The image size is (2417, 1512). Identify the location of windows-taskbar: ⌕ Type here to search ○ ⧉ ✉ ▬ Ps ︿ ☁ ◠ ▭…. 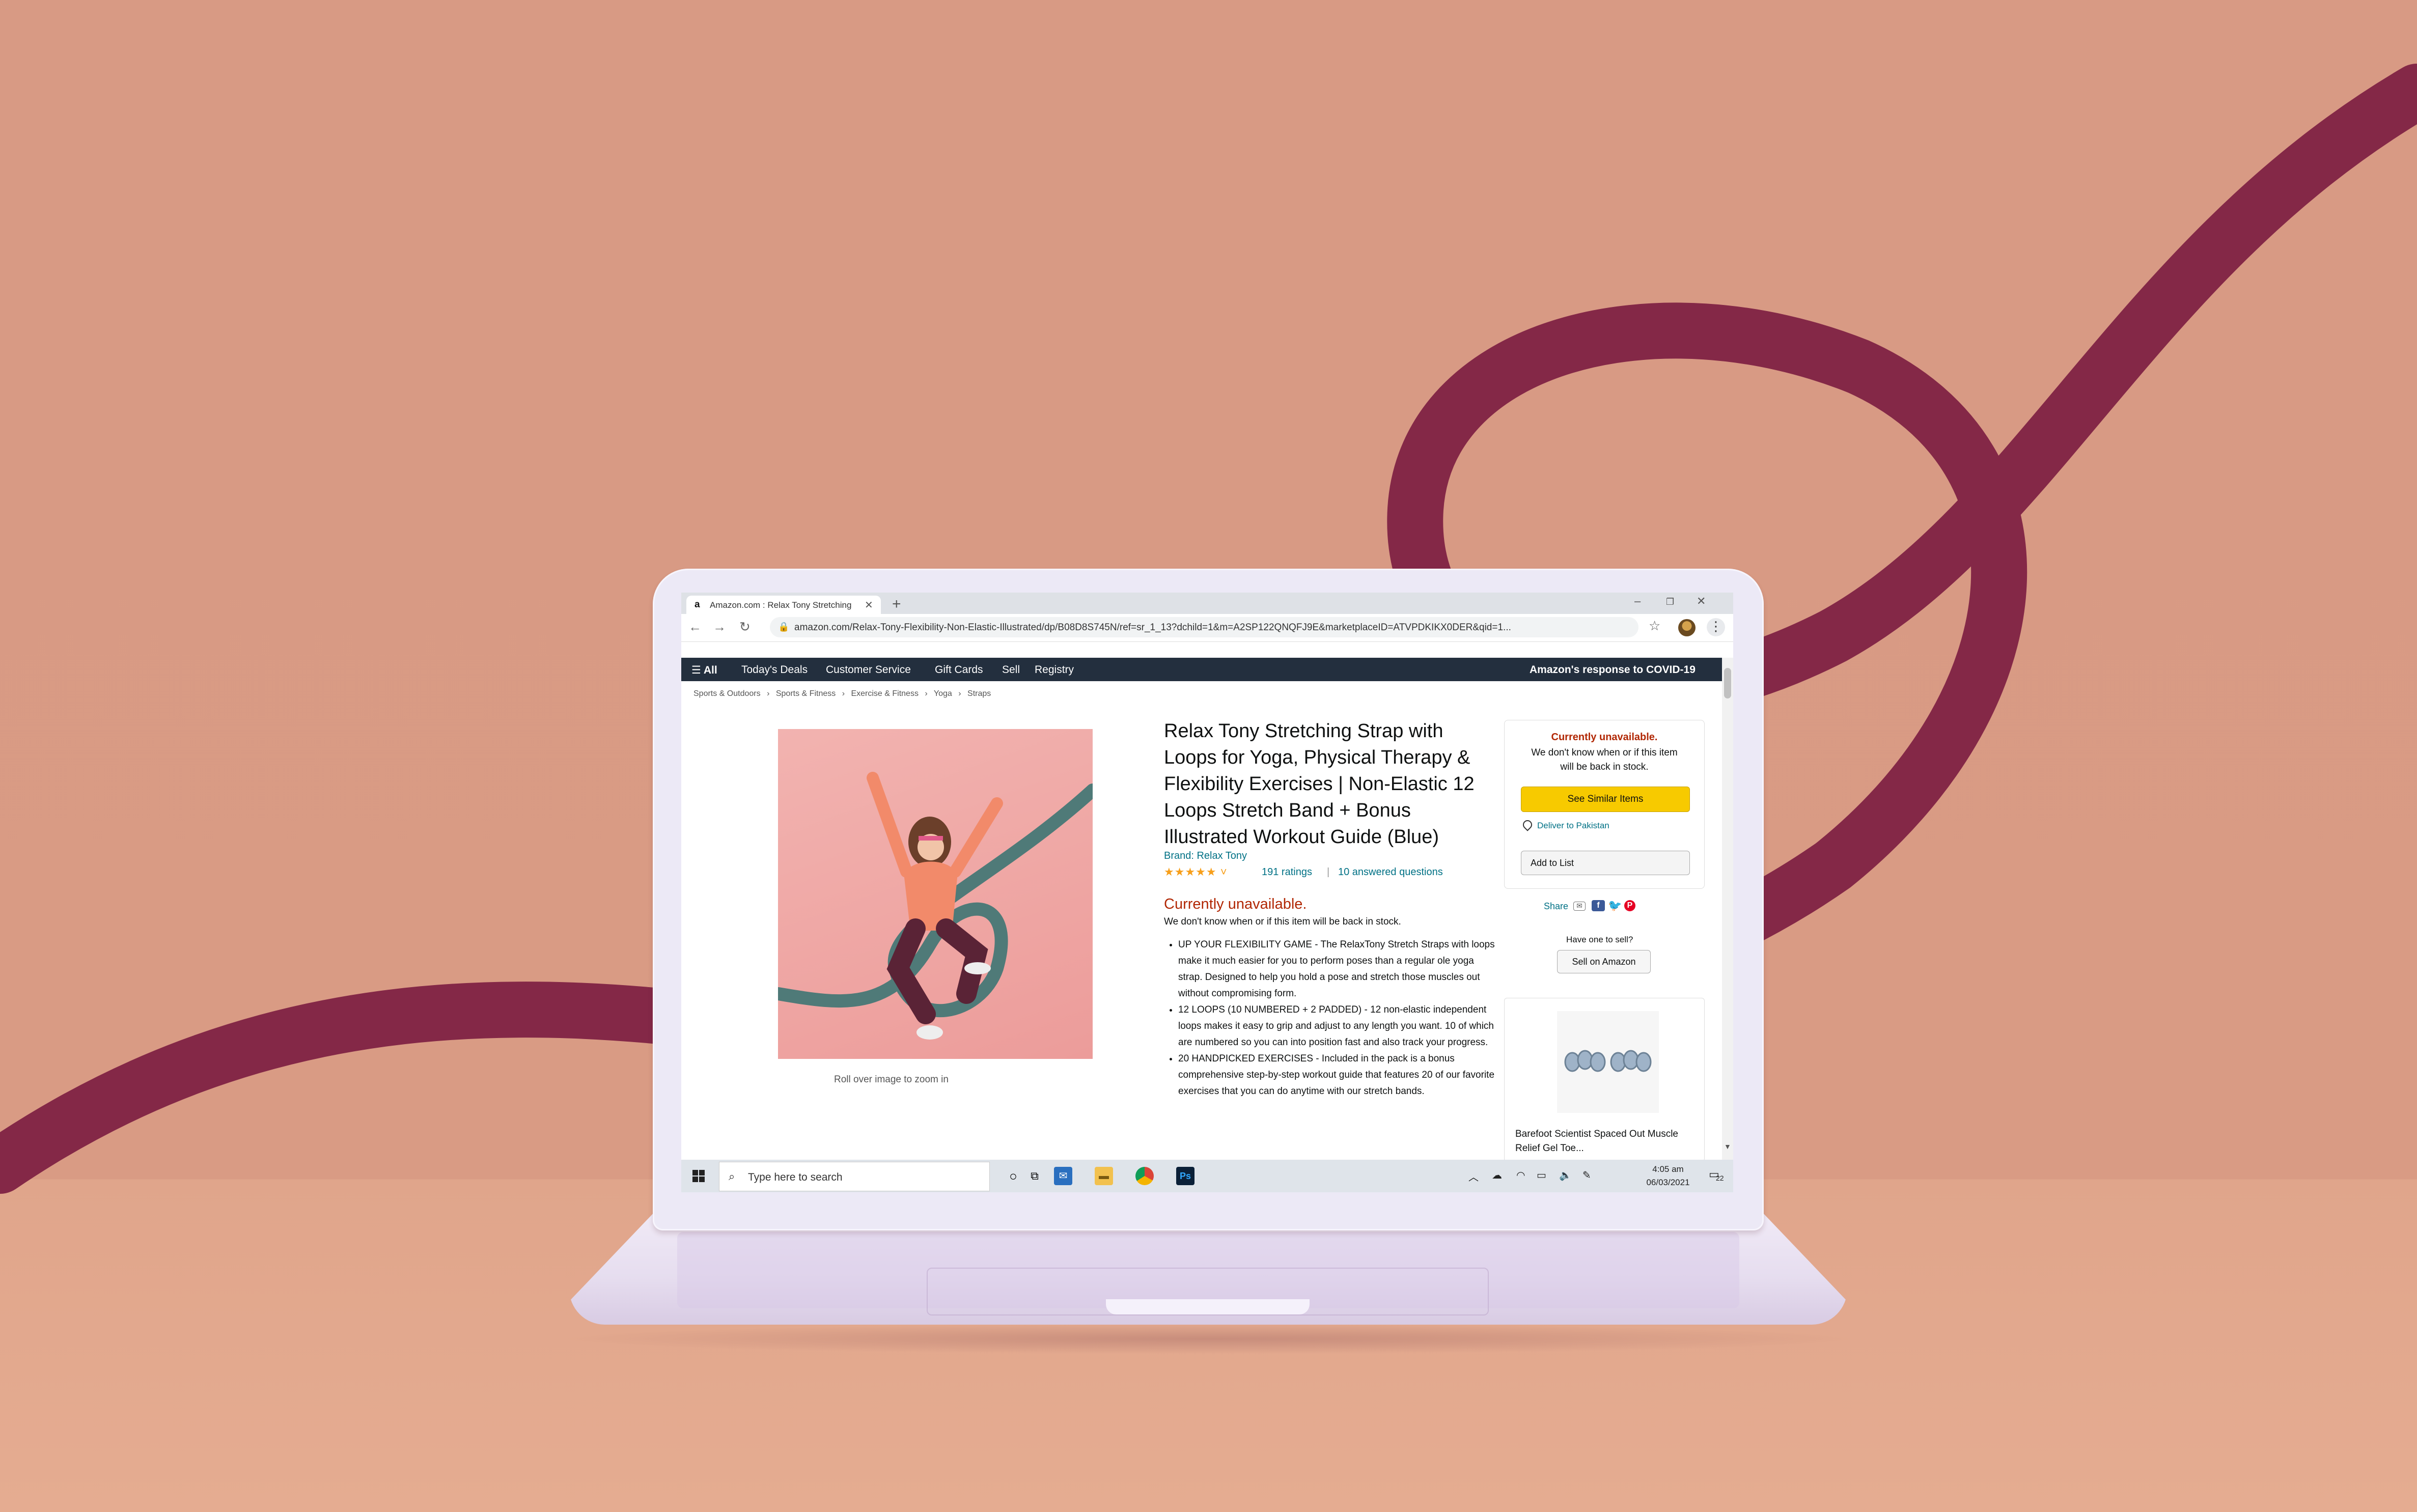
(1207, 1176).